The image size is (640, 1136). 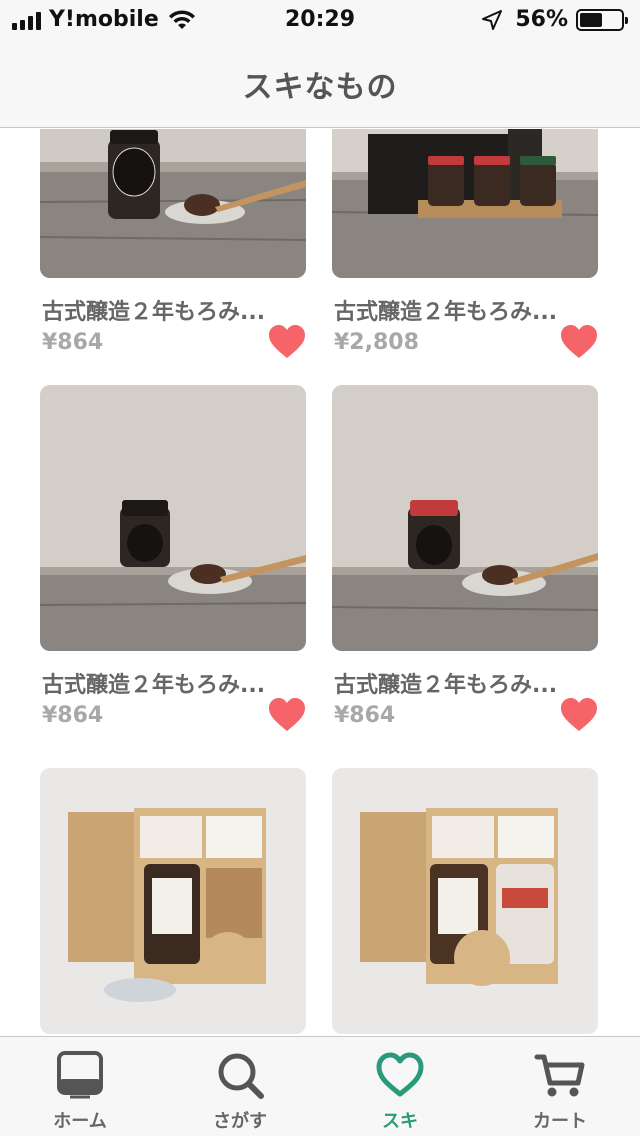 I want to click on tab-search: さがす, so click(x=240, y=1086).